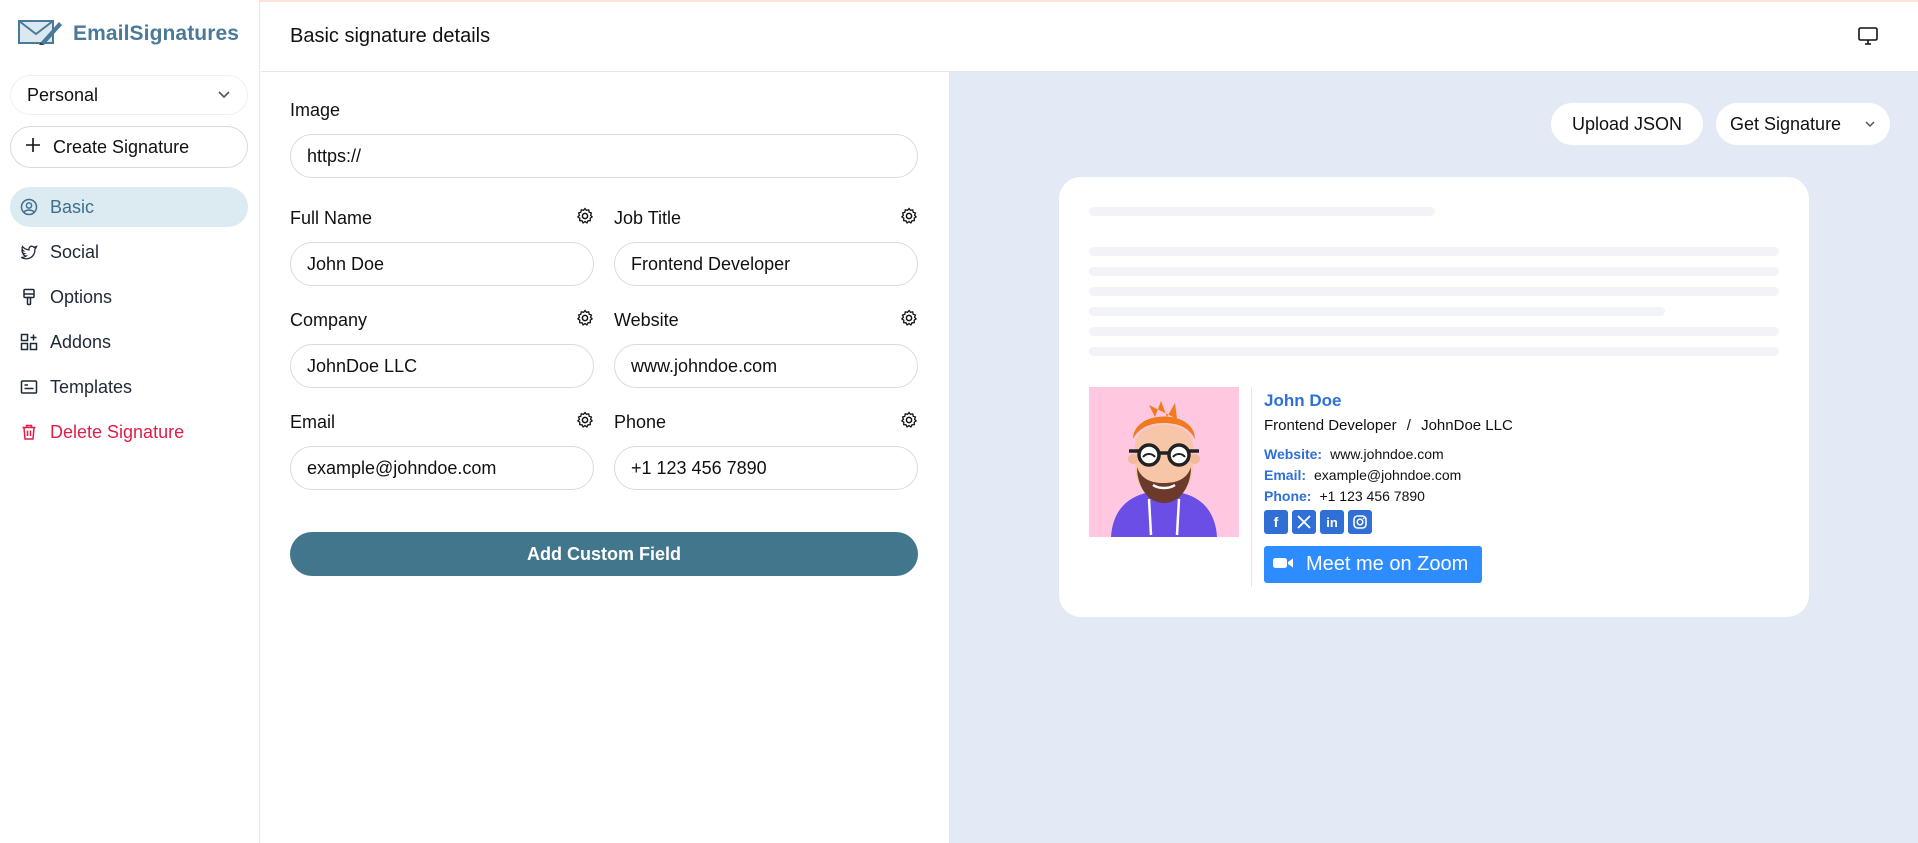  I want to click on signature-phone: Phone: +1 123 456 7890, so click(1388, 496).